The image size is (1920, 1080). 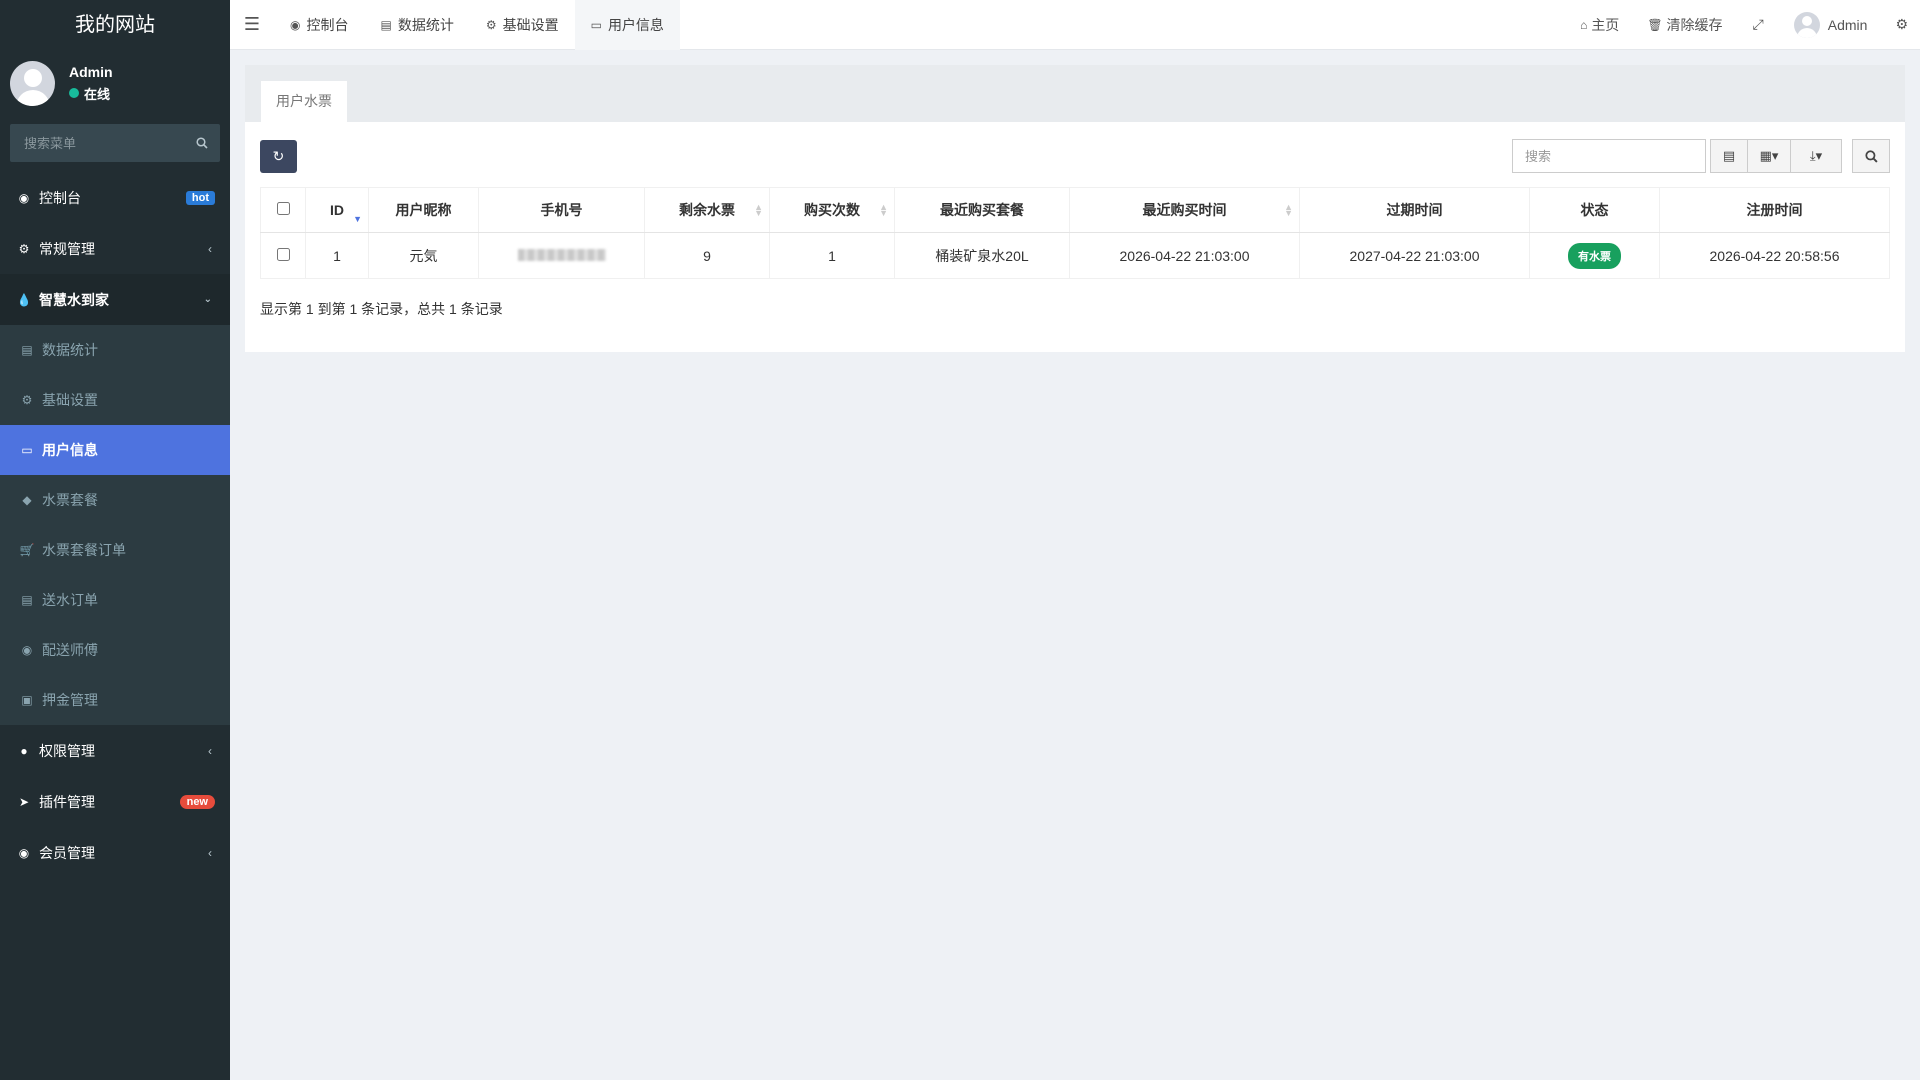 What do you see at coordinates (115, 25) in the screenshot?
I see `site-logo: 我的网站` at bounding box center [115, 25].